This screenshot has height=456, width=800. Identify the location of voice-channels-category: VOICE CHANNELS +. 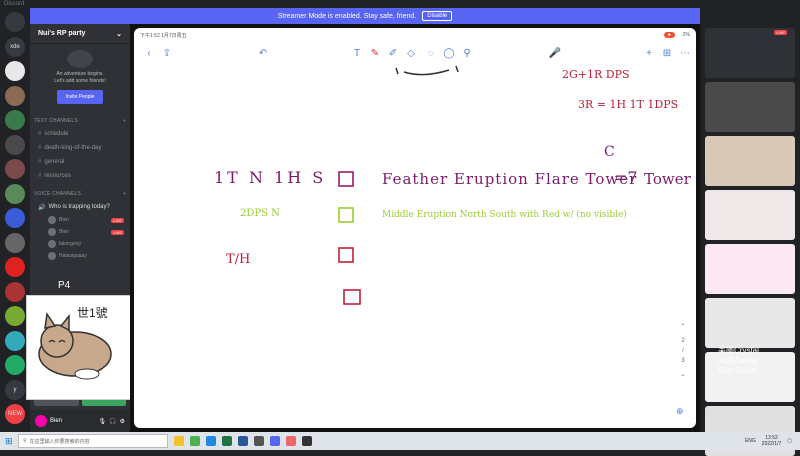
(80, 191).